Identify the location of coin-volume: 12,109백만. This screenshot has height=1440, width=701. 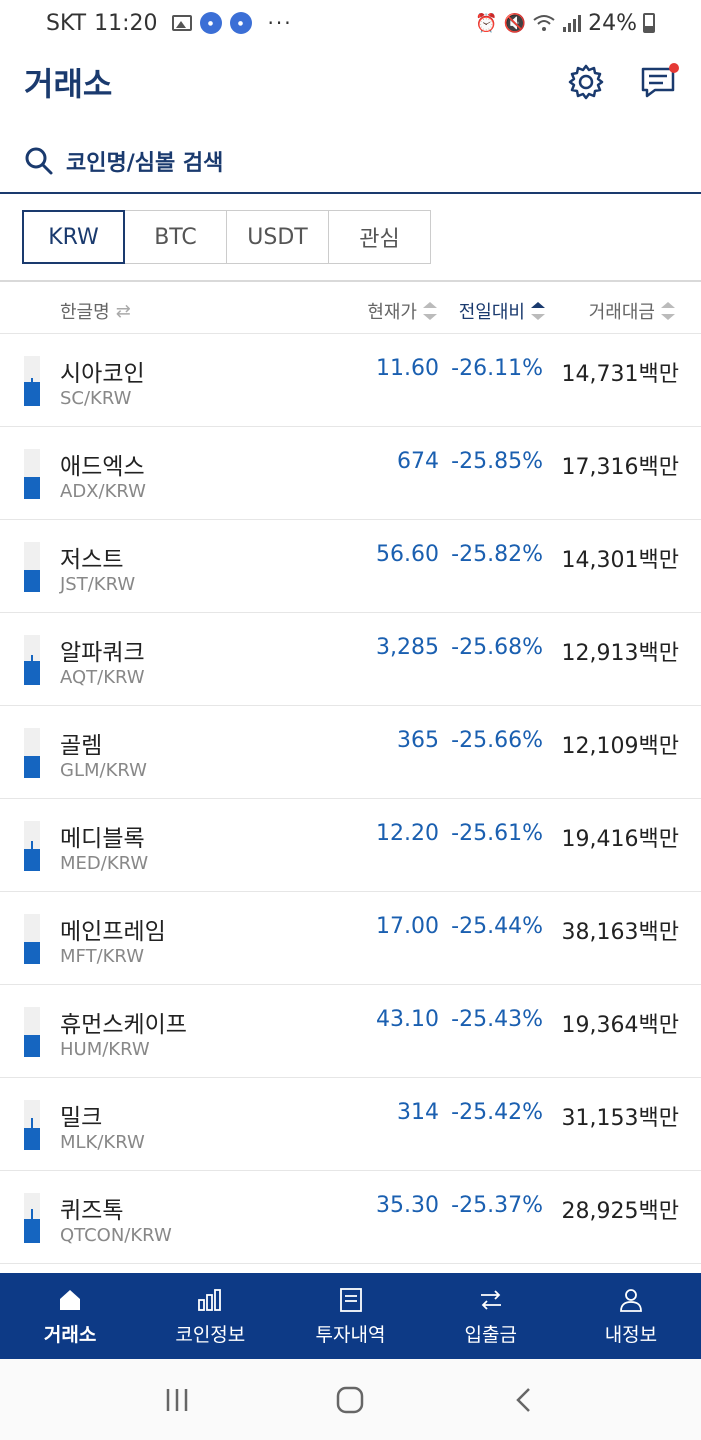
(620, 746).